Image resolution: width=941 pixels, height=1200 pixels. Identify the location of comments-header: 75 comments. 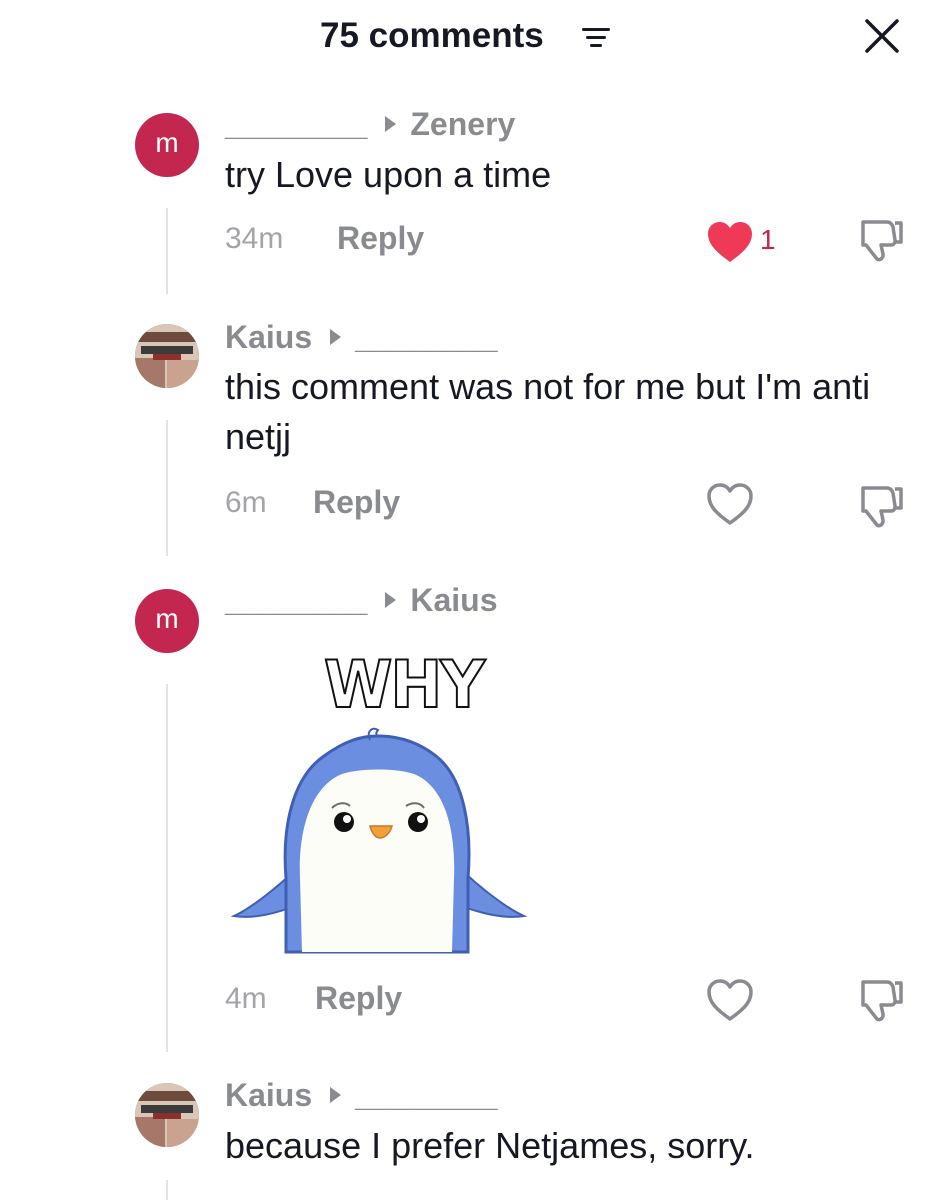
(470, 35).